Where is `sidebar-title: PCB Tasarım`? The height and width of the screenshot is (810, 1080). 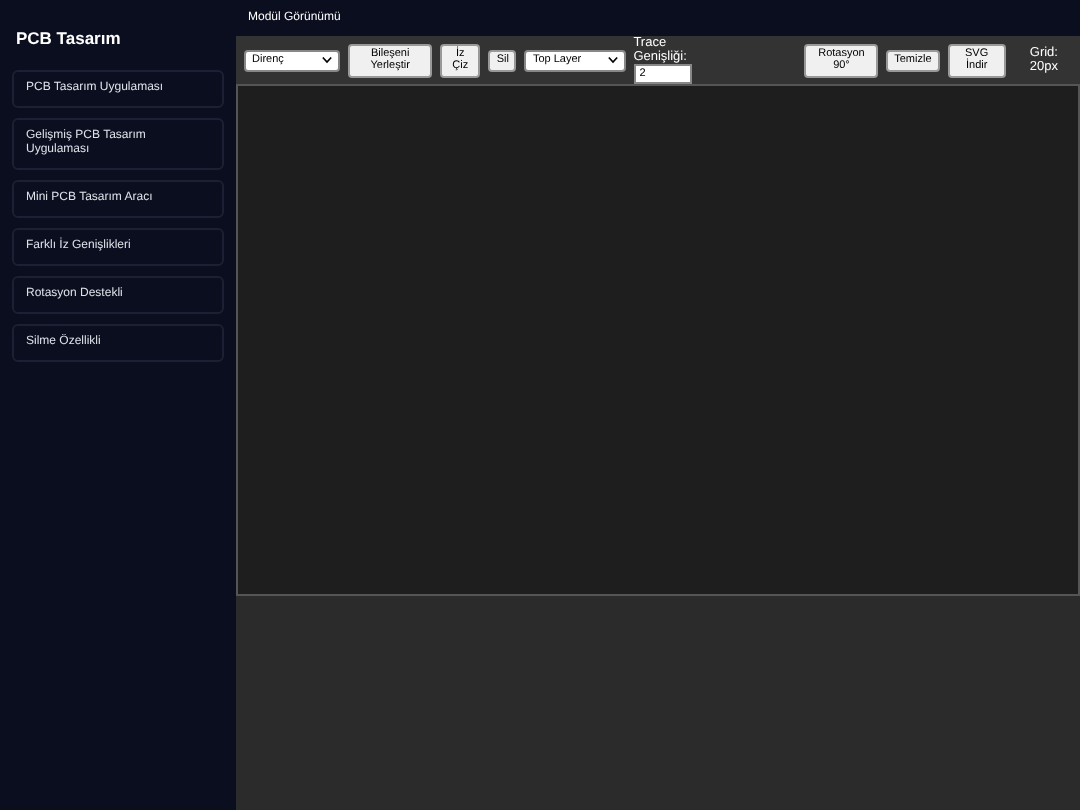
sidebar-title: PCB Tasarım is located at coordinates (68, 39).